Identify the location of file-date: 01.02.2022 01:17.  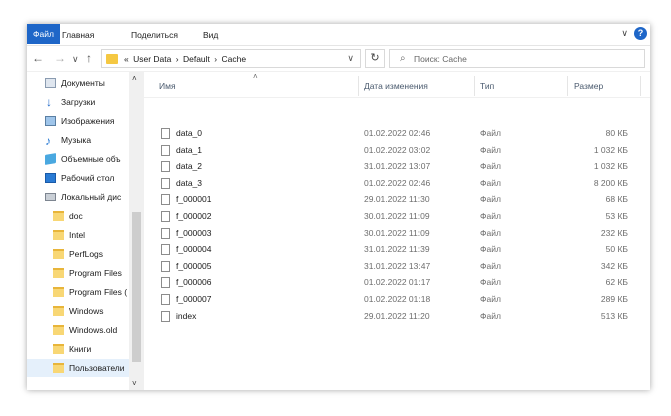
(397, 282).